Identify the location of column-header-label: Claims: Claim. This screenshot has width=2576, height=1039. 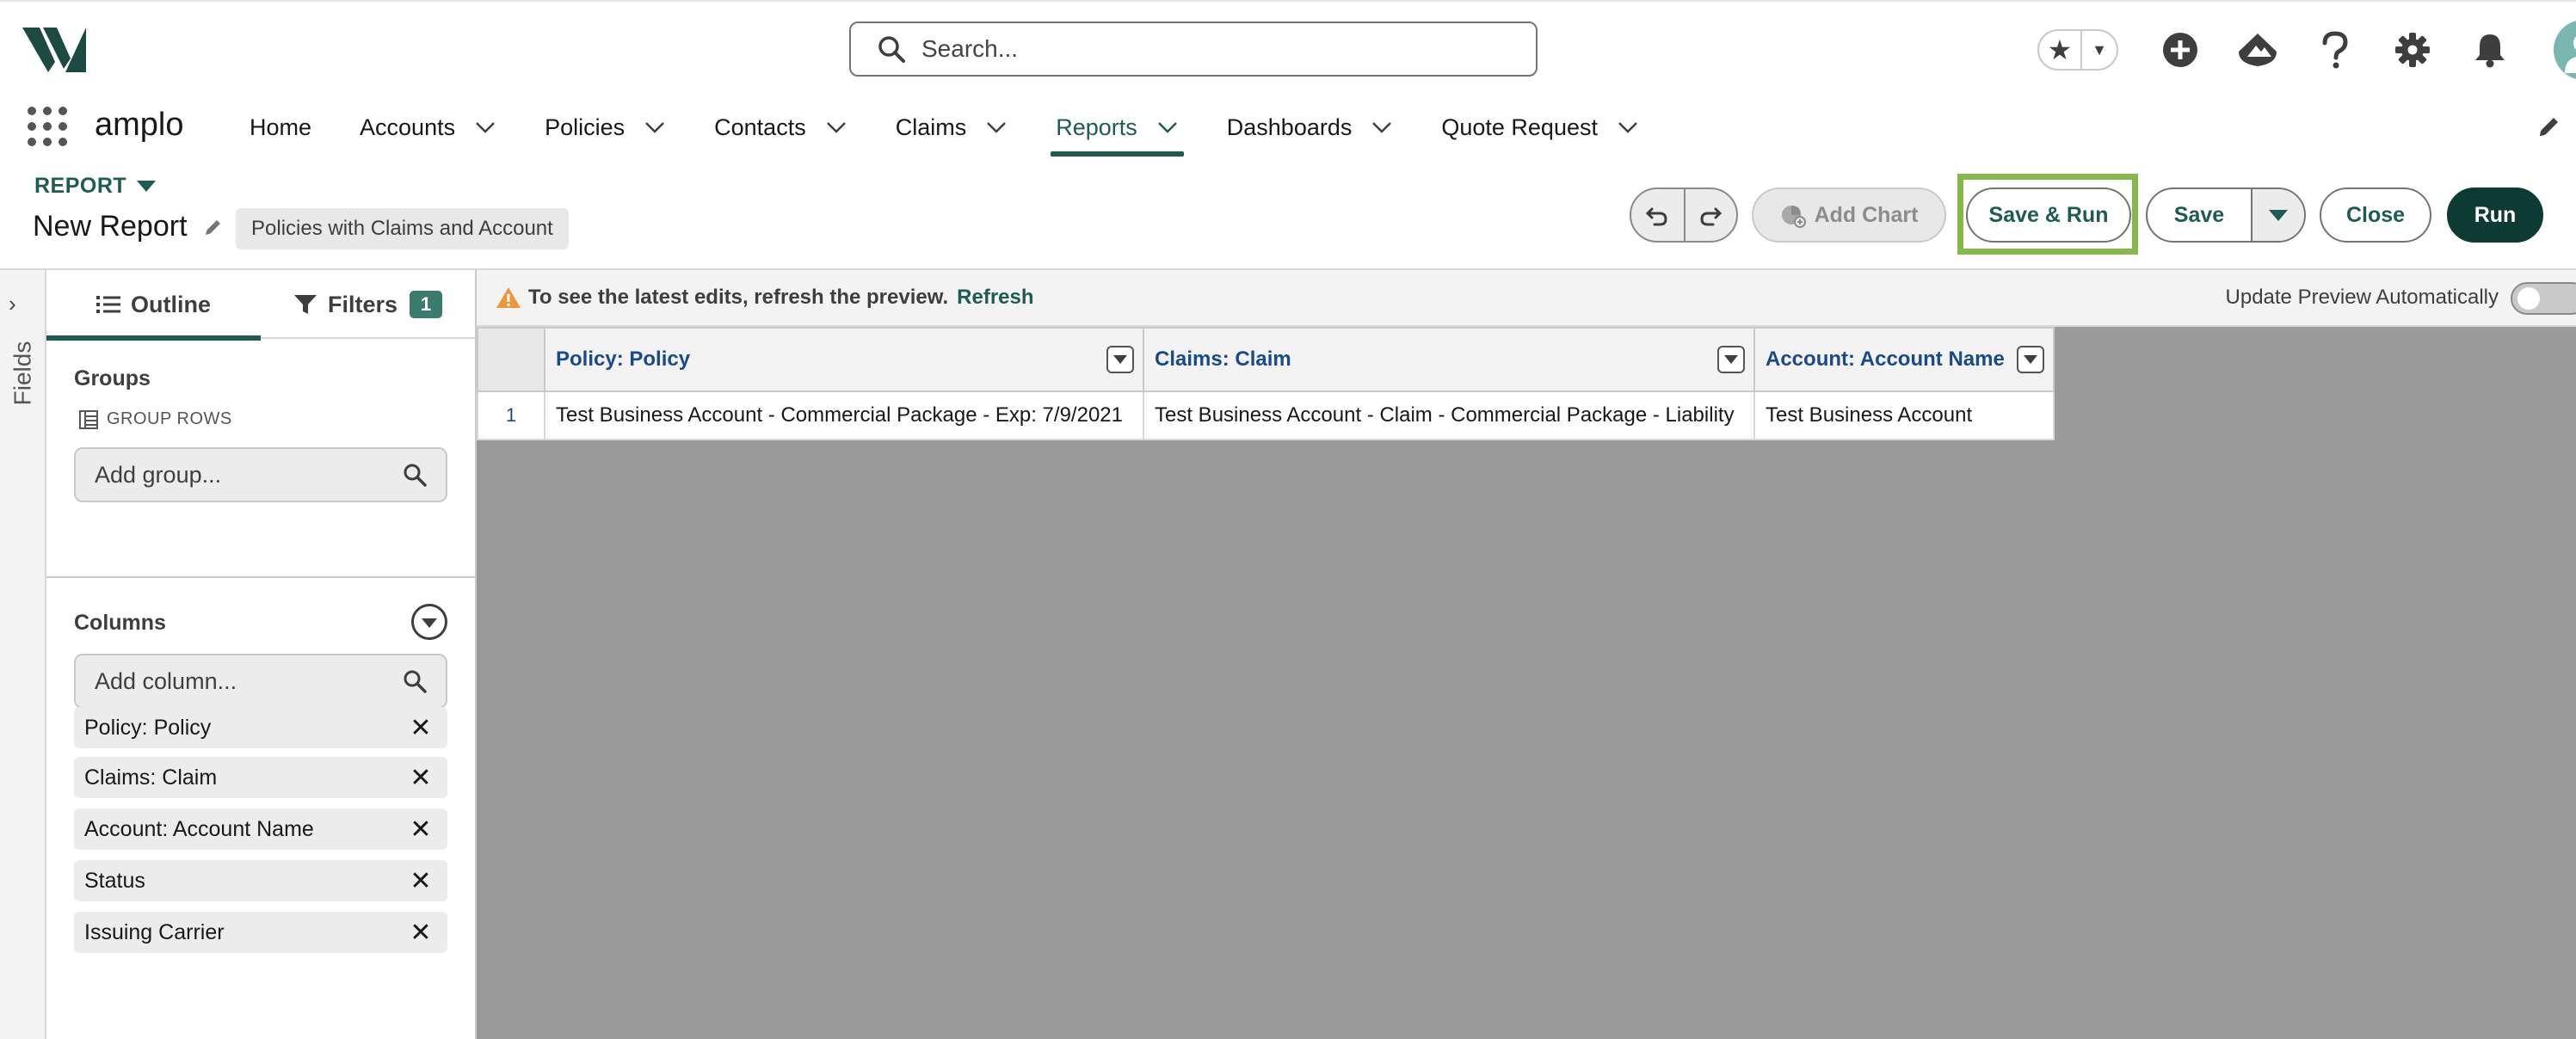
(1223, 359).